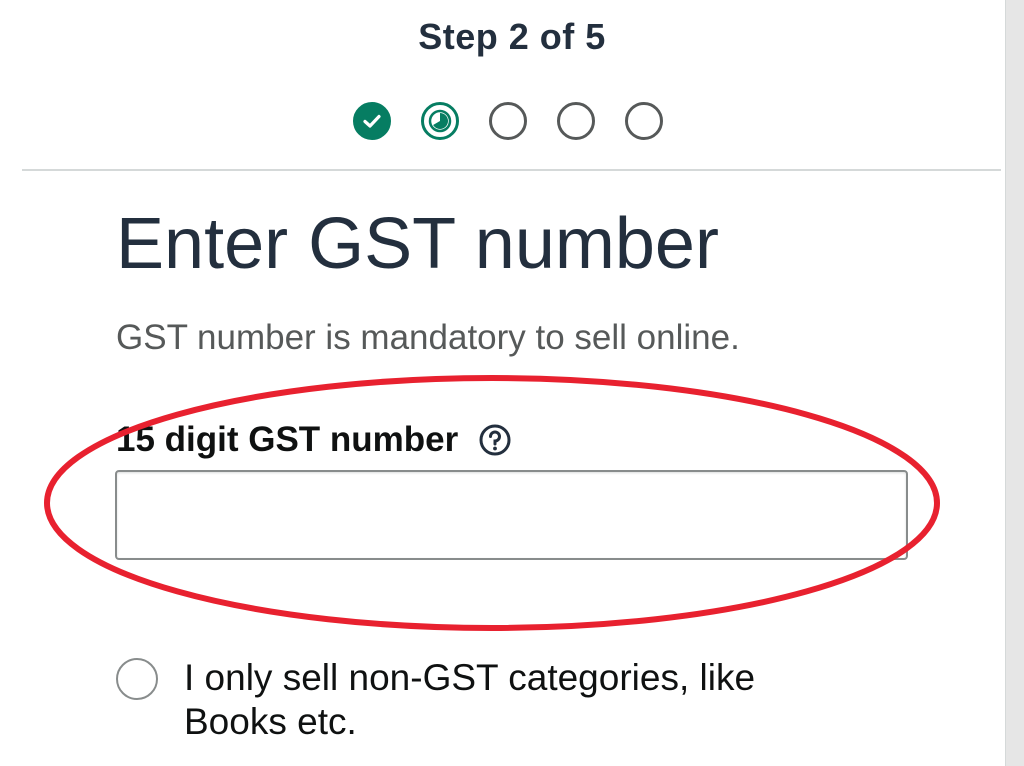 Image resolution: width=1024 pixels, height=766 pixels. What do you see at coordinates (137, 679) in the screenshot?
I see `non-gst-radio` at bounding box center [137, 679].